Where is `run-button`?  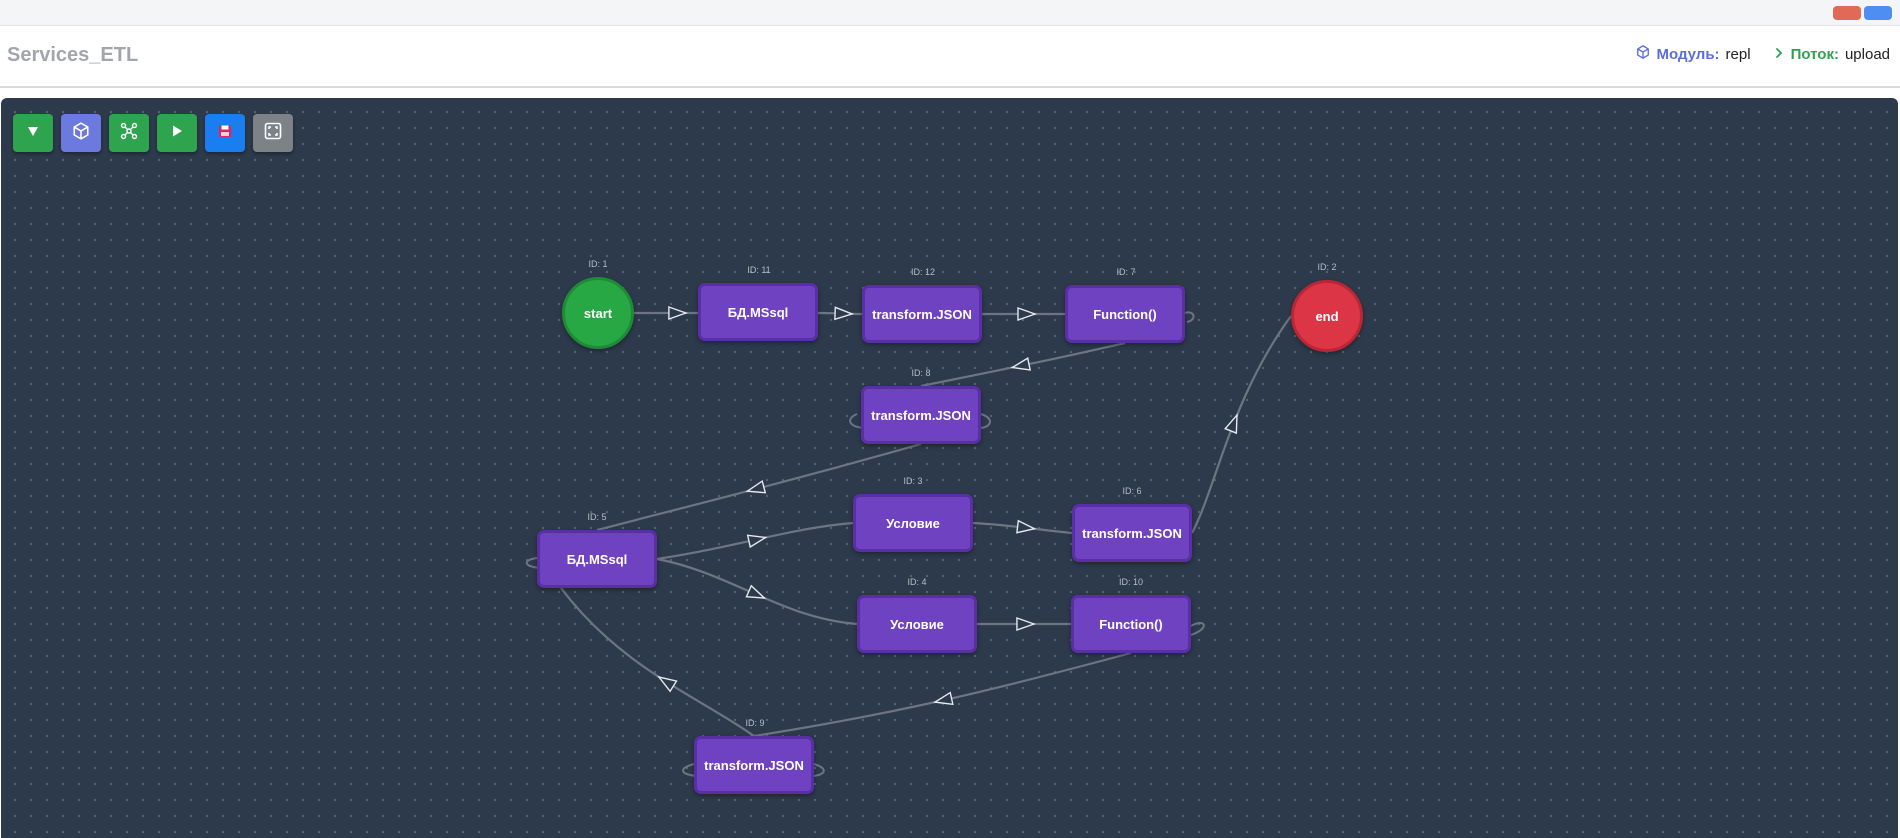 run-button is located at coordinates (177, 133).